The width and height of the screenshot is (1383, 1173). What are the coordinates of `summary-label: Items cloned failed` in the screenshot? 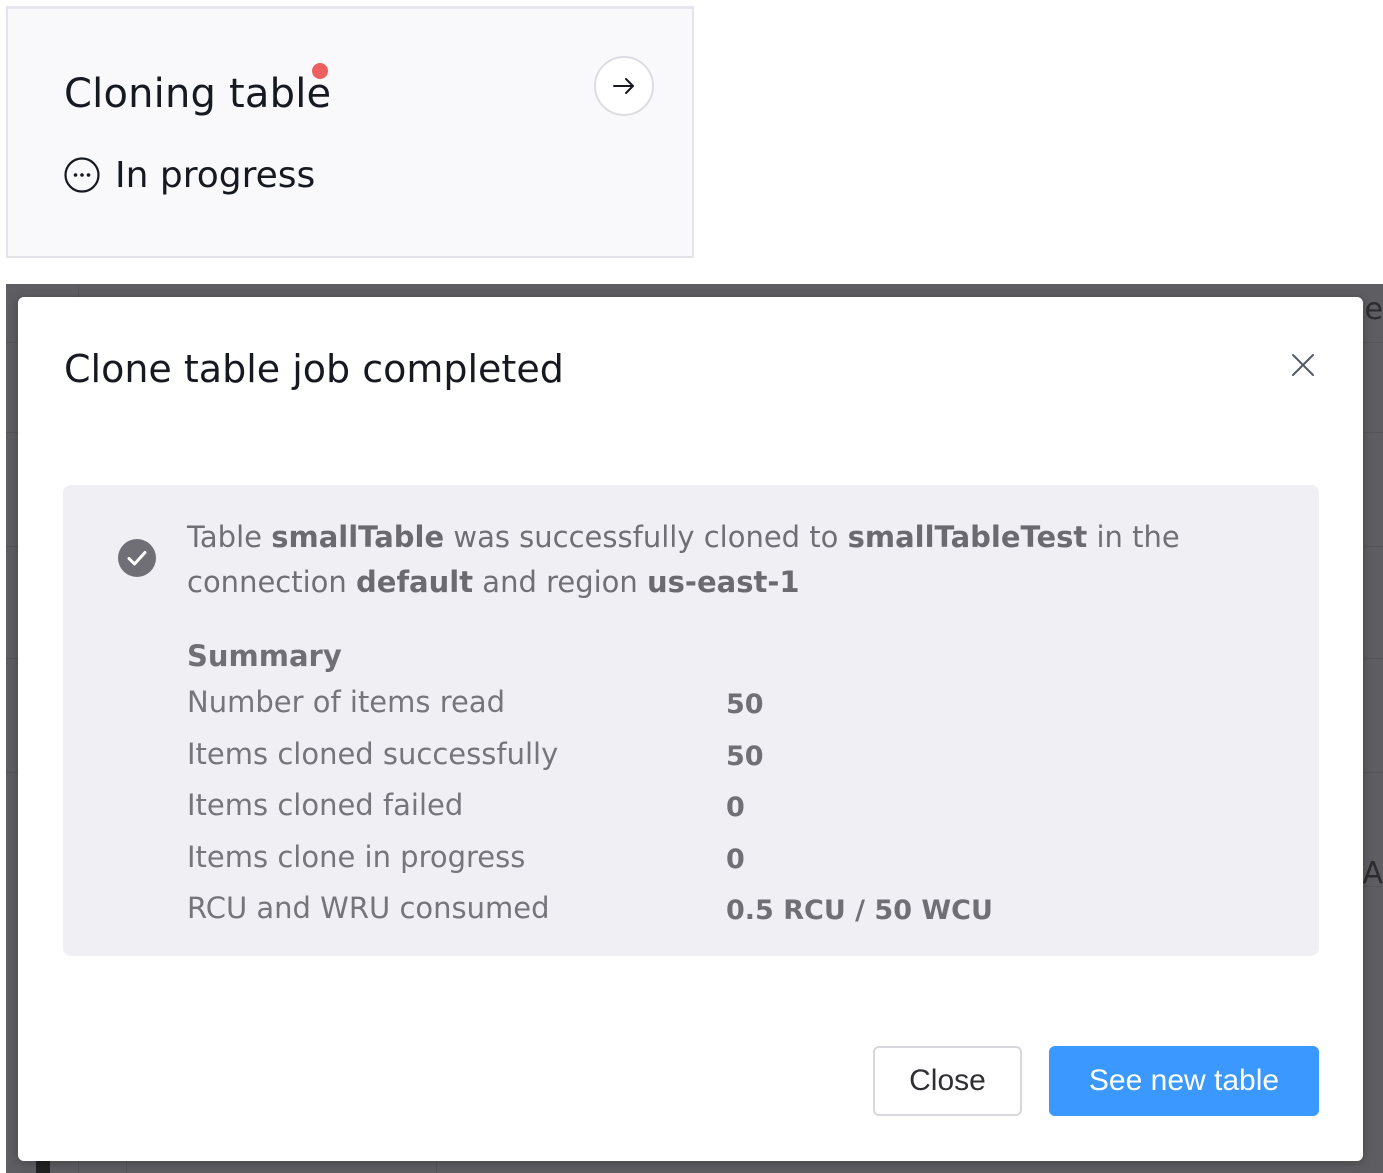 It's located at (325, 805).